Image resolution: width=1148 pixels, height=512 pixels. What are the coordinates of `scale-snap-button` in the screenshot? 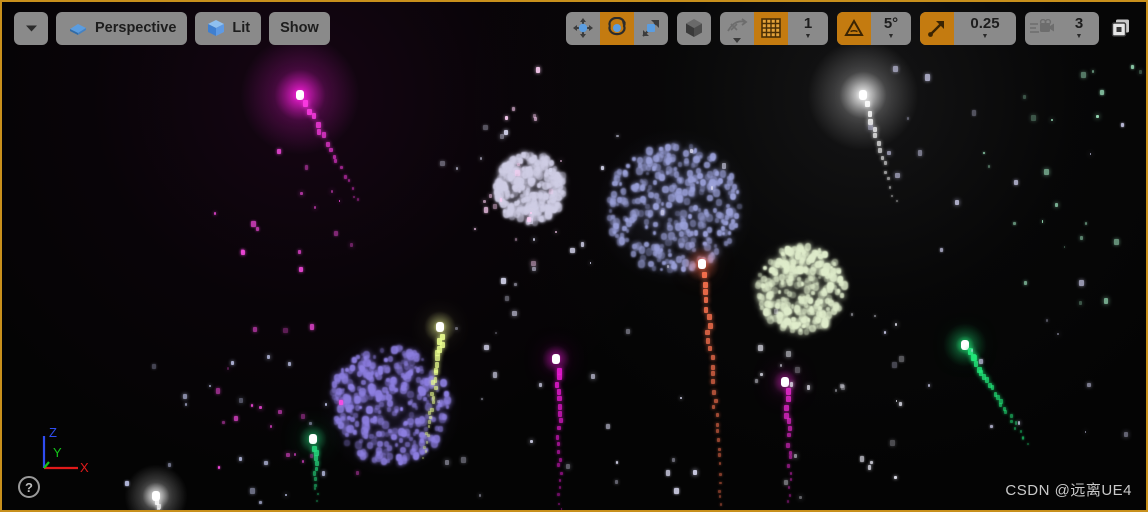 It's located at (937, 28).